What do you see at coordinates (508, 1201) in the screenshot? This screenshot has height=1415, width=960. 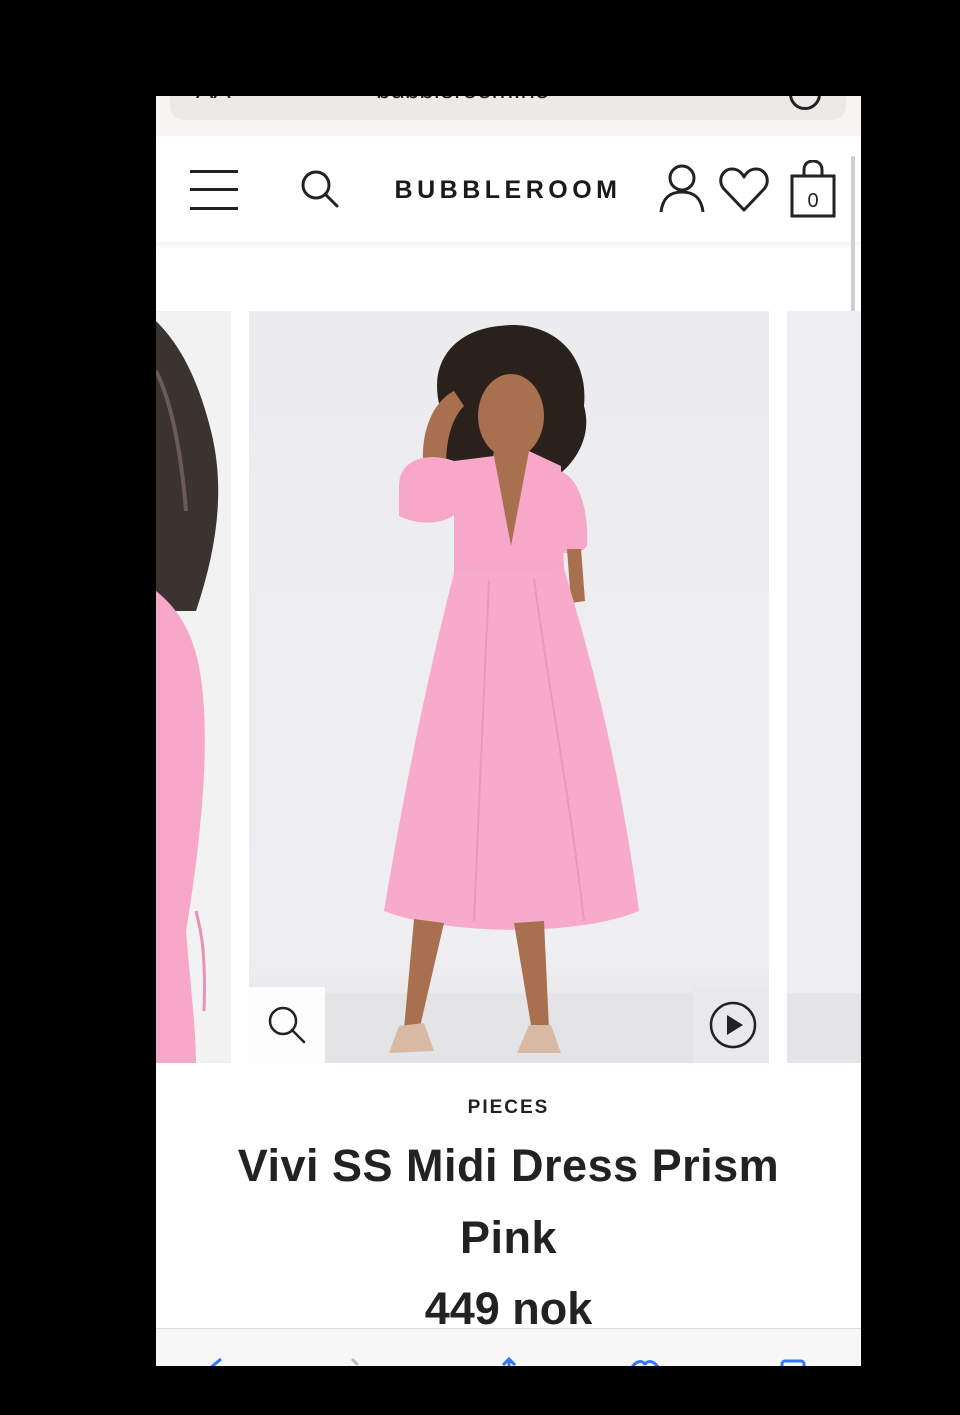 I see `product-title: Vivi SS Midi Dress Prism Pink` at bounding box center [508, 1201].